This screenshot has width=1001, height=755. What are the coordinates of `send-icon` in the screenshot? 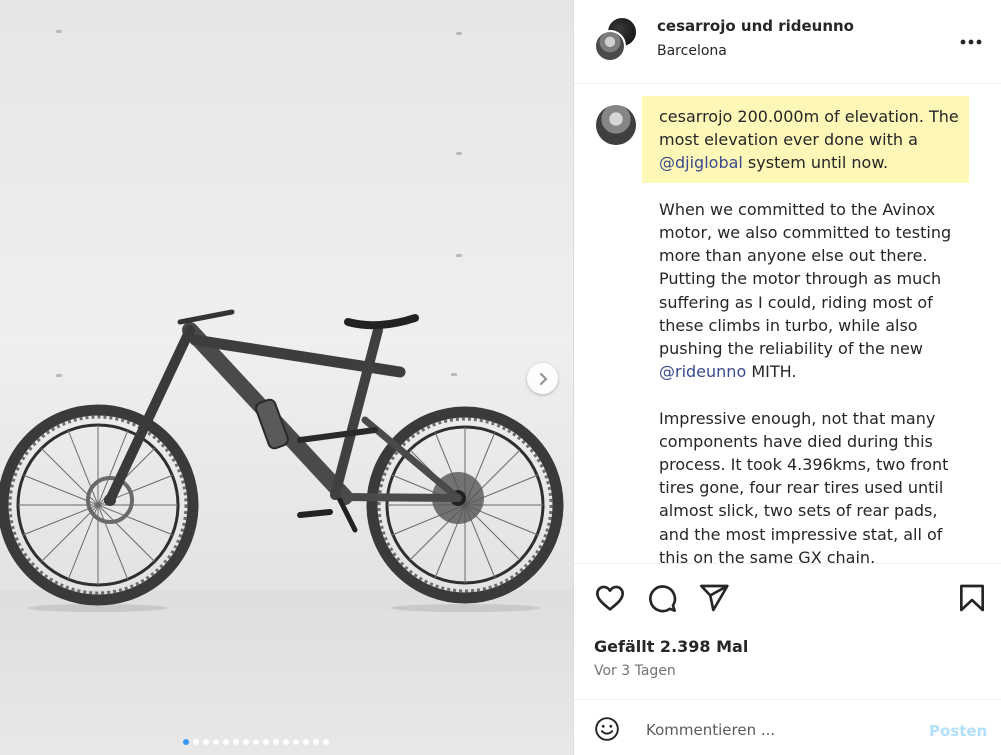 It's located at (714, 598).